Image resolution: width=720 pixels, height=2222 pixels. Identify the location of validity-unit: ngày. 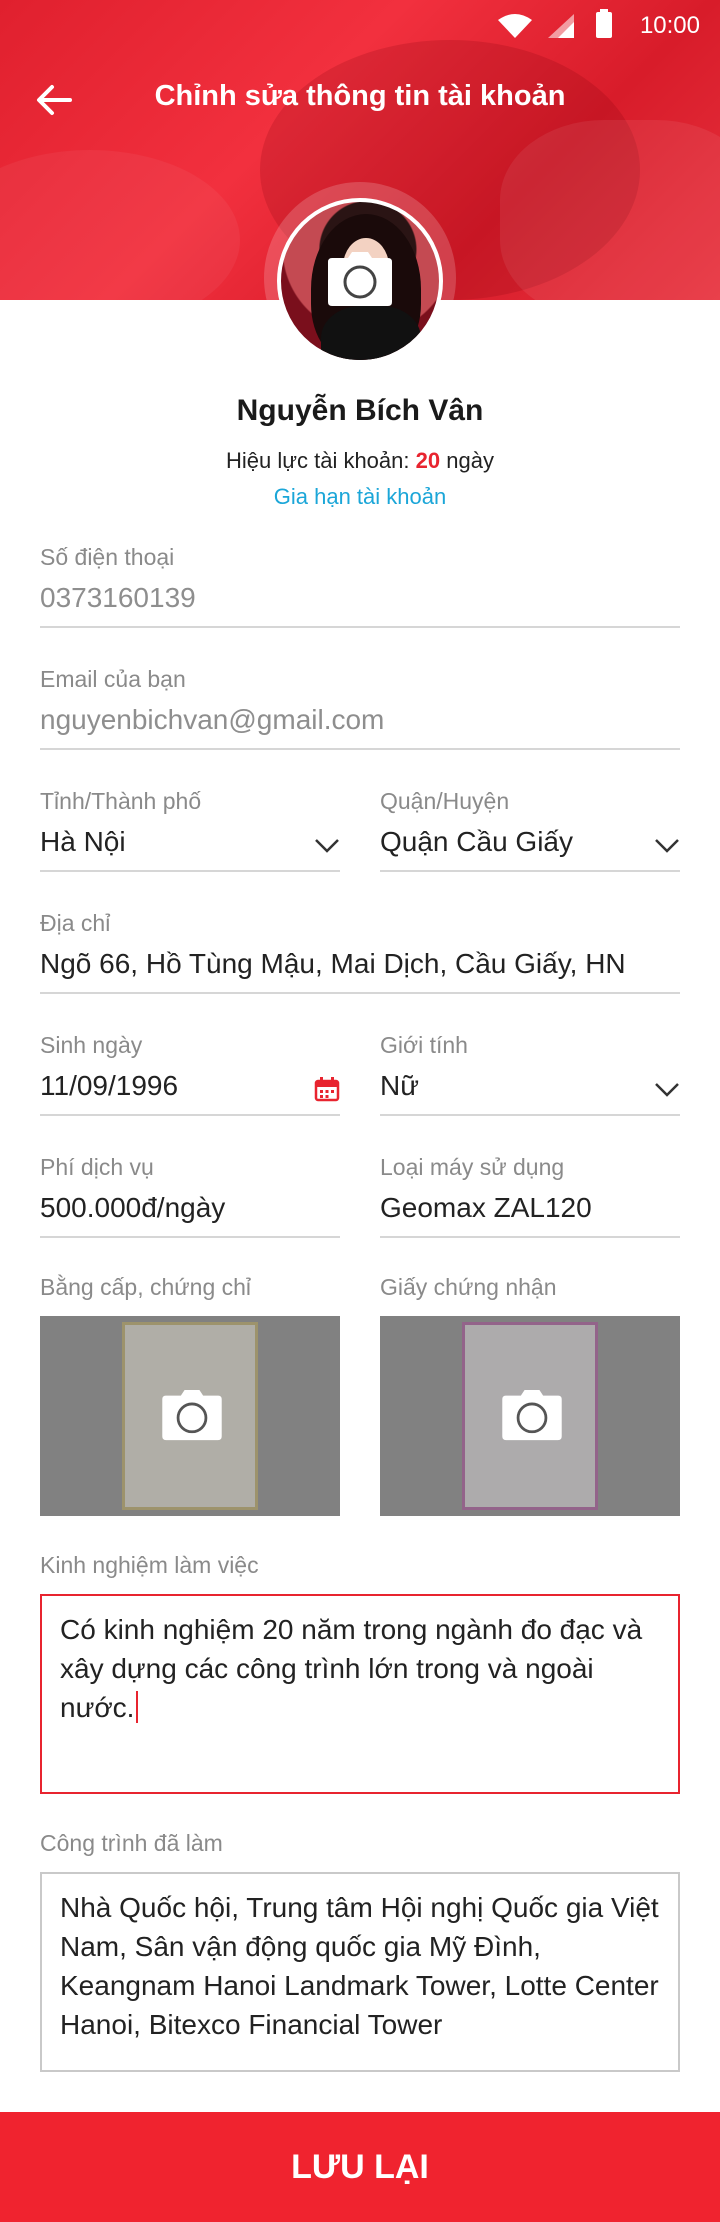
(470, 460).